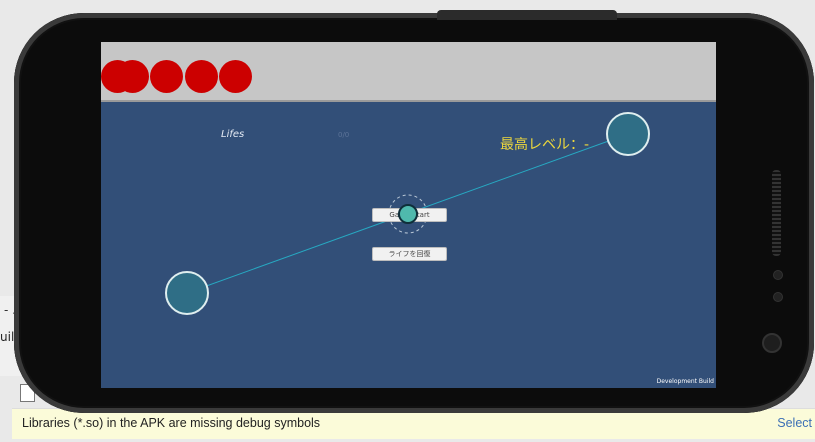 Image resolution: width=815 pixels, height=442 pixels. I want to click on center-node-layer, so click(408, 214).